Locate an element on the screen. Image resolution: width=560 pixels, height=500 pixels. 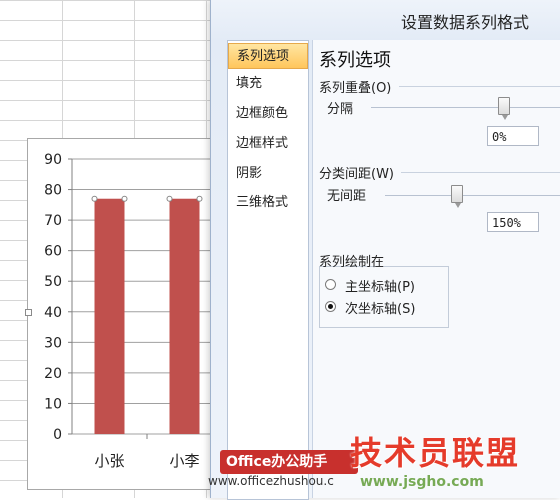
overlap-label: 系列重叠(O) is located at coordinates (355, 88).